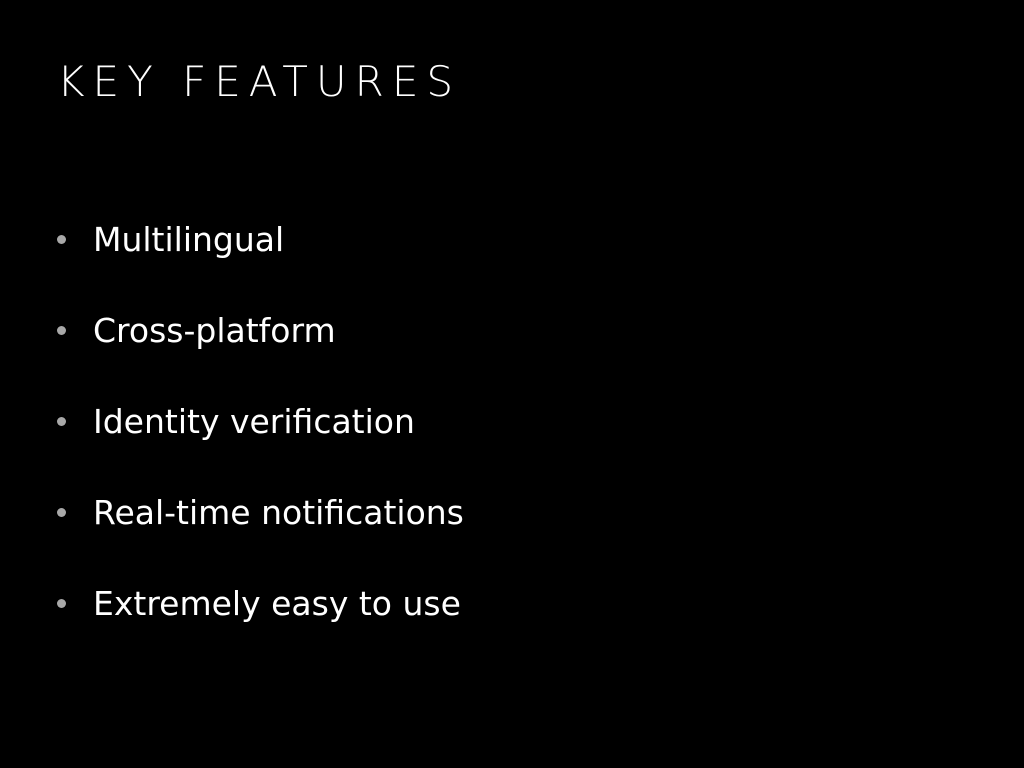 This screenshot has width=1024, height=768. What do you see at coordinates (214, 330) in the screenshot?
I see `bullet-text: Cross-platform` at bounding box center [214, 330].